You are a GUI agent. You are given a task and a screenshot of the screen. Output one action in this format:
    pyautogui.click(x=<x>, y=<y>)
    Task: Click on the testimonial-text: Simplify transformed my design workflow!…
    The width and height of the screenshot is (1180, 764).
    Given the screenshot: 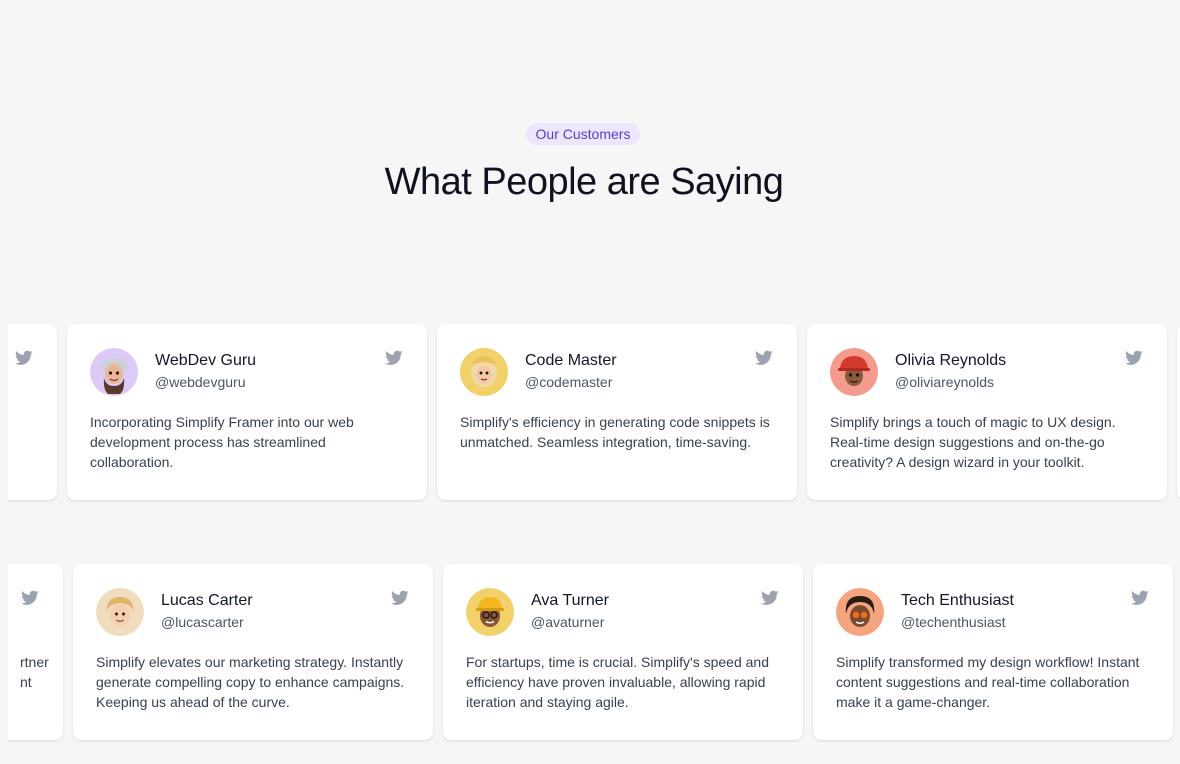 What is the action you would take?
    pyautogui.click(x=988, y=682)
    